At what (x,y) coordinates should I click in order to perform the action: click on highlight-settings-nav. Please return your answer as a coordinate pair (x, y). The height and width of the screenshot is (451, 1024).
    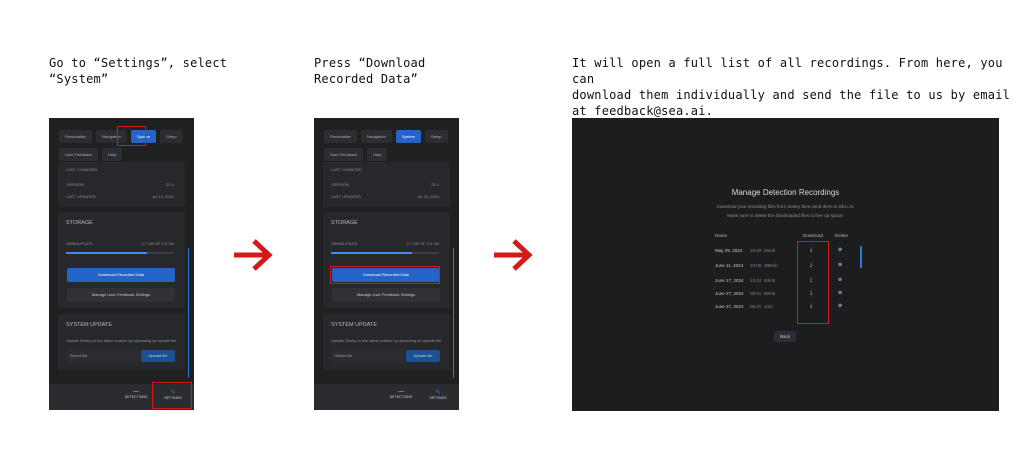
    Looking at the image, I should click on (172, 395).